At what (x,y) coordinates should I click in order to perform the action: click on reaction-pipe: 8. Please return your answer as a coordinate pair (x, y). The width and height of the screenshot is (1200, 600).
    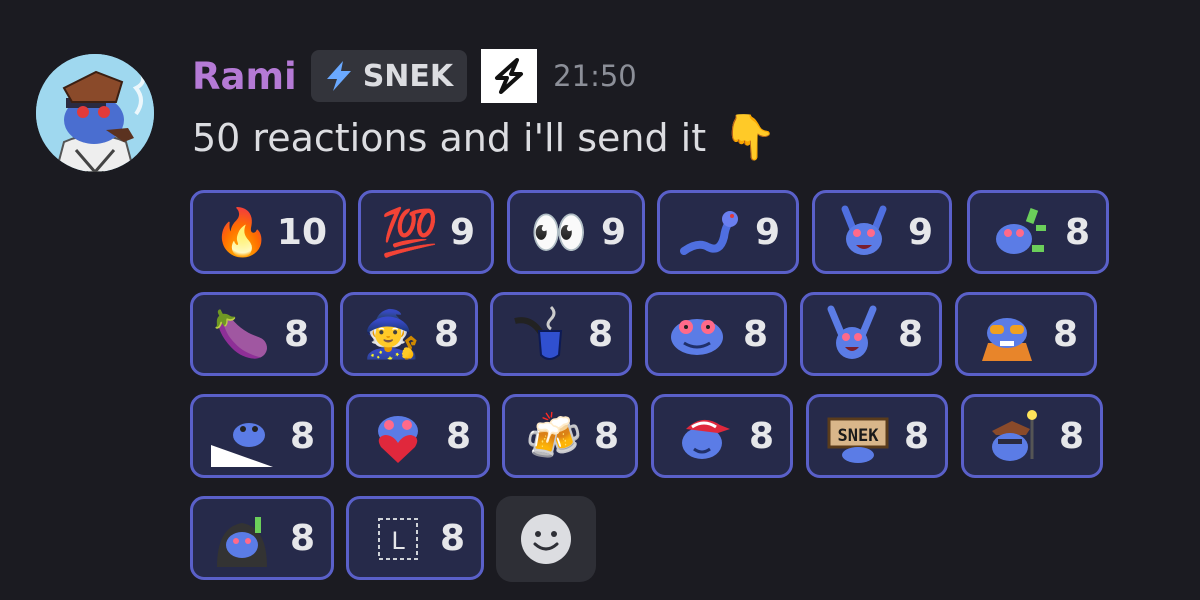
    Looking at the image, I should click on (561, 334).